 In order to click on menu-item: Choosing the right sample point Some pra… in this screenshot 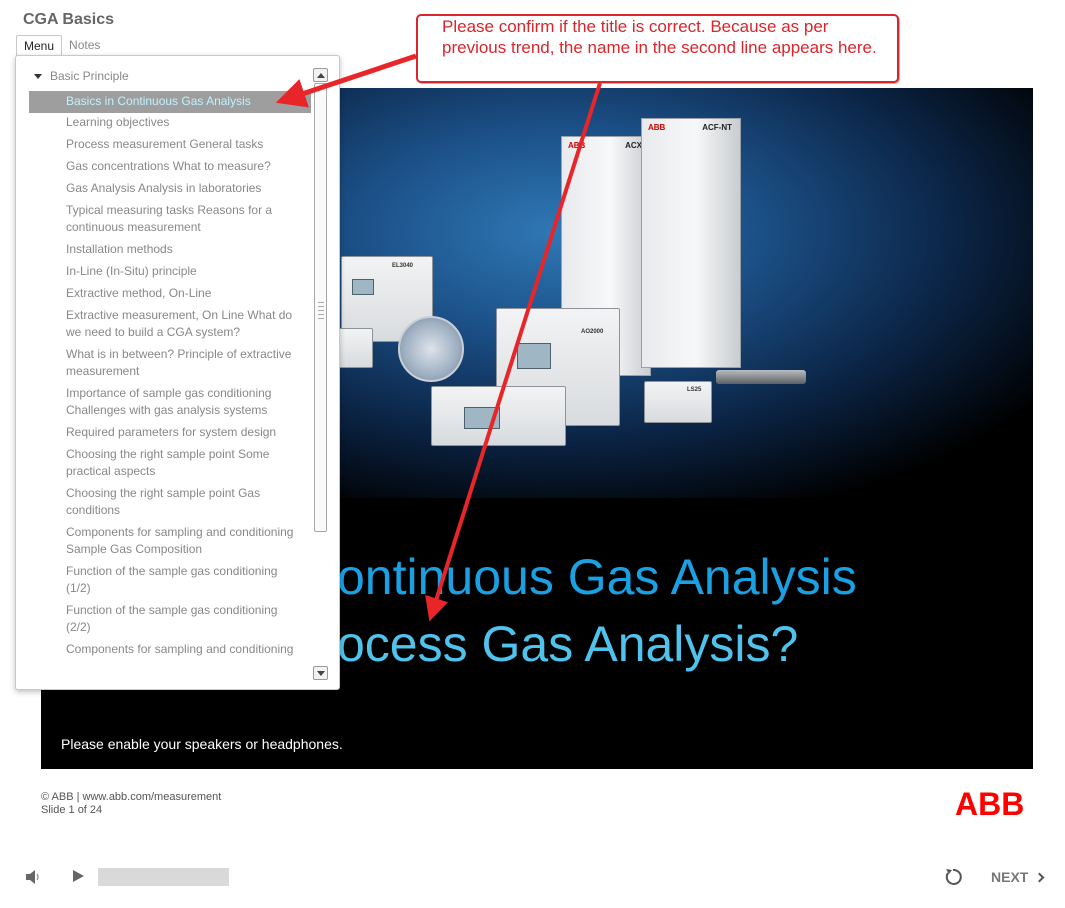, I will do `click(170, 464)`.